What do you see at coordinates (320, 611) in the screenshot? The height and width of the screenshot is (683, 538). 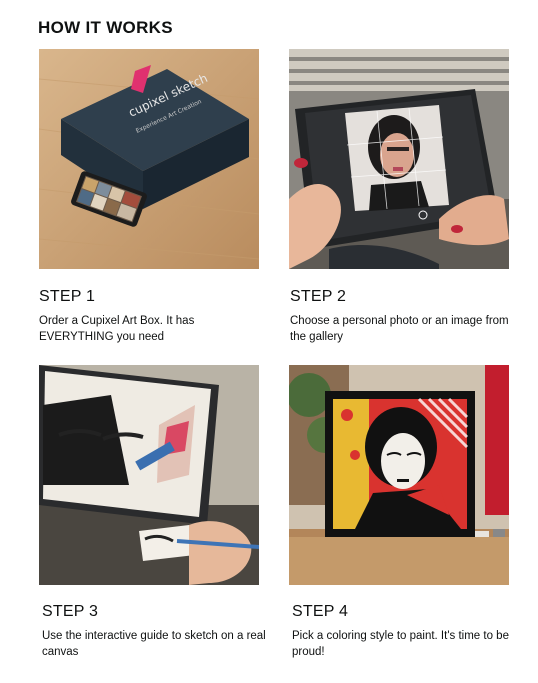 I see `step-4-title: STEP 4` at bounding box center [320, 611].